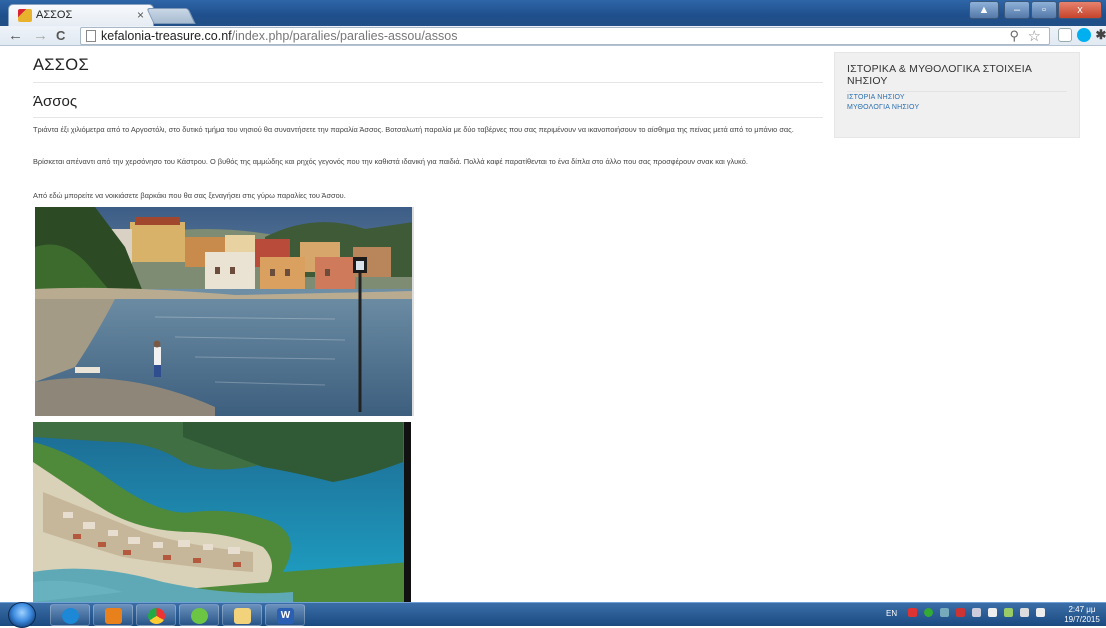  I want to click on taskbar-media-player, so click(113, 615).